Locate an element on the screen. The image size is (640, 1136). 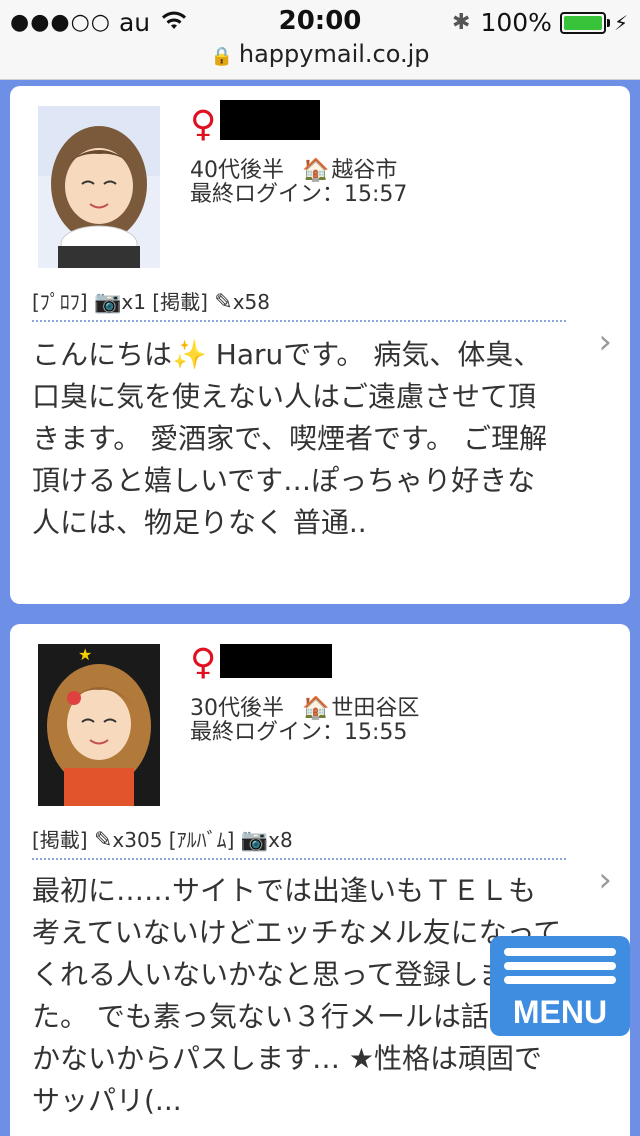
menu-label: MENU is located at coordinates (560, 1012).